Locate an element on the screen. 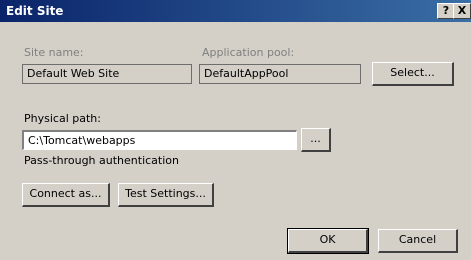 The image size is (471, 260). app-pool-label: Application pool: is located at coordinates (248, 52).